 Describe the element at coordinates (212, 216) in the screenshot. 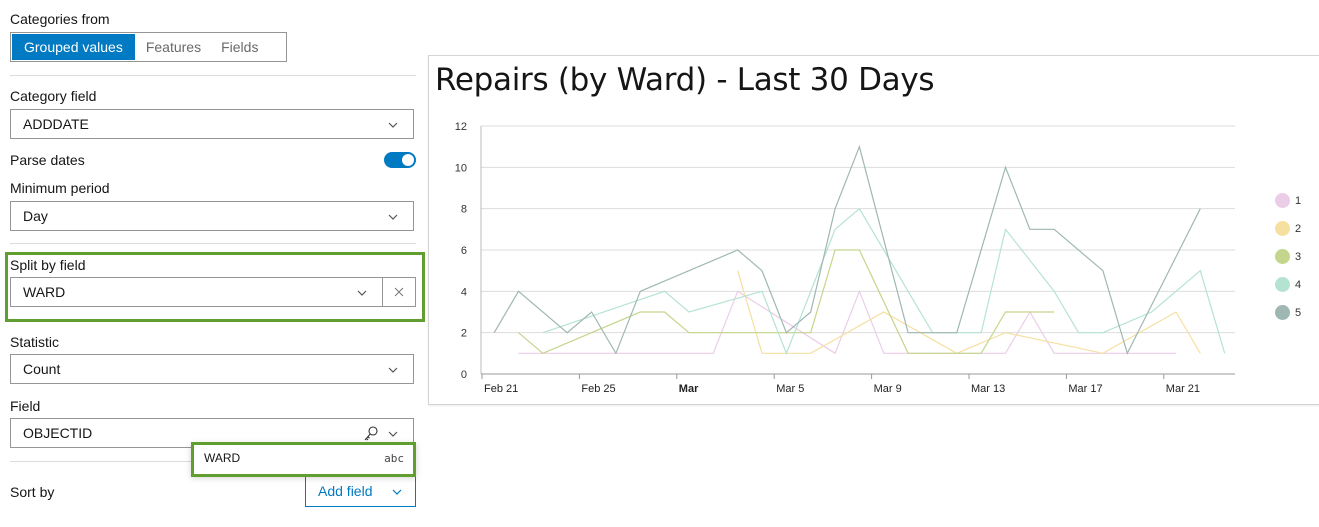

I see `minimum-period-select: Day` at that location.